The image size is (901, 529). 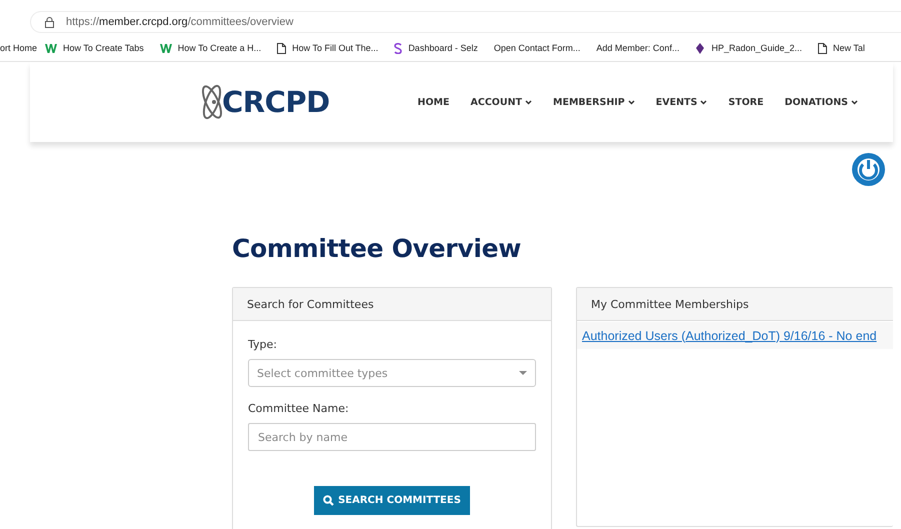 I want to click on type-select: Select committee types, so click(x=392, y=373).